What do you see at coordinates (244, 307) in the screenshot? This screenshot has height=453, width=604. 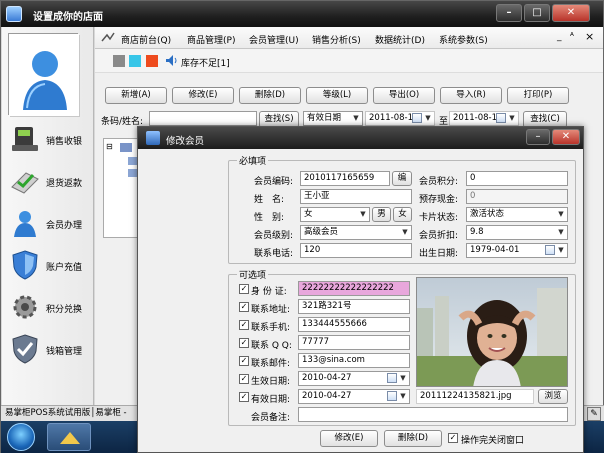 I see `address-checkbox: ✓` at bounding box center [244, 307].